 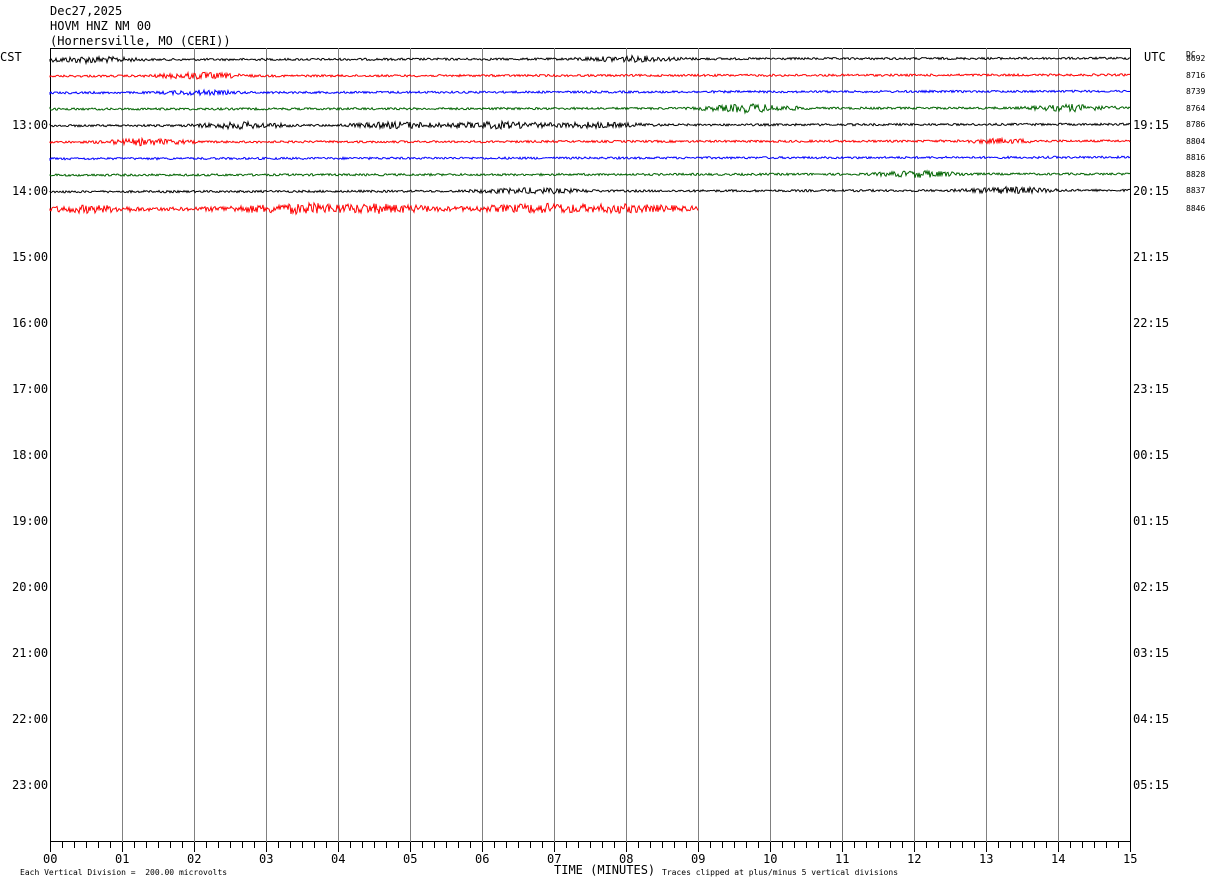 I want to click on x-axis-title: TIME (MINUTES), so click(x=605, y=870).